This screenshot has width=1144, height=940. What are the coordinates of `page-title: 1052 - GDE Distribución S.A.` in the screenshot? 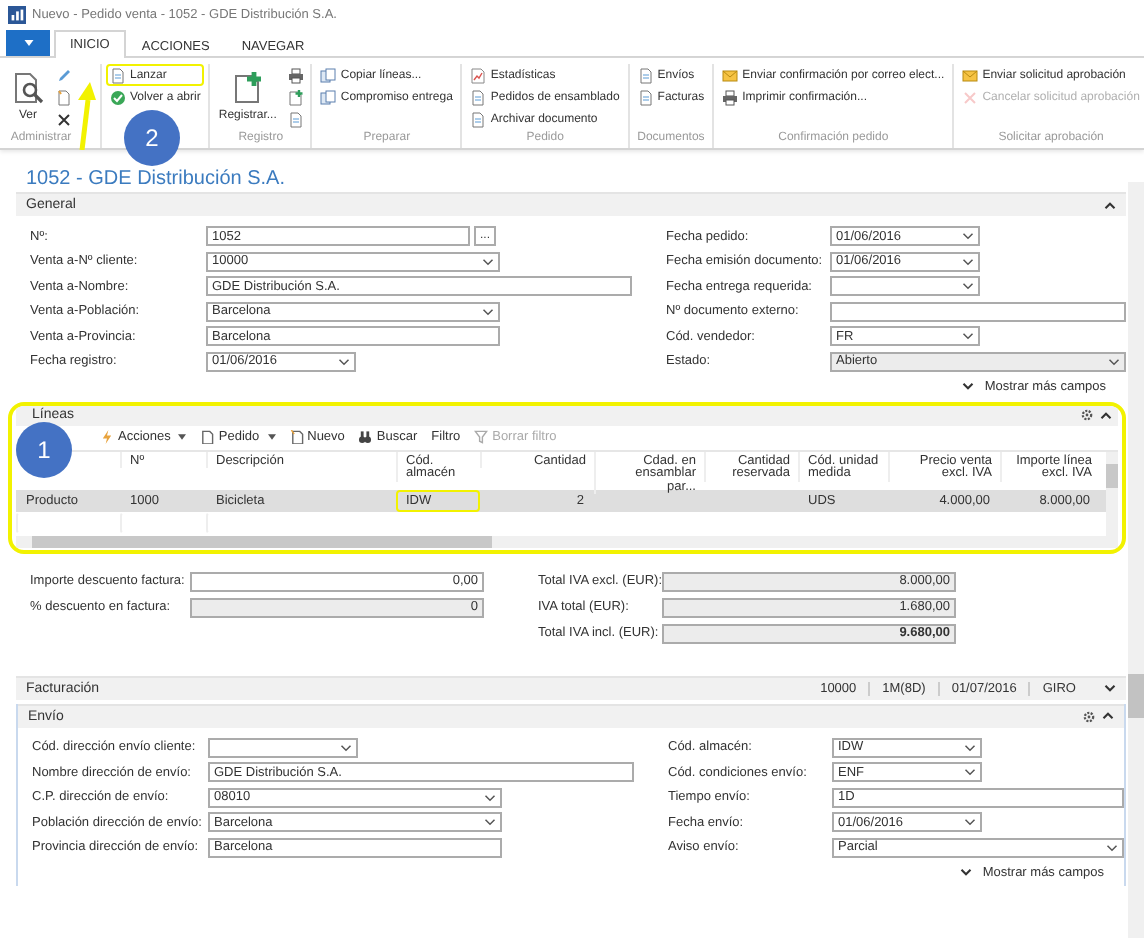 It's located at (155, 179).